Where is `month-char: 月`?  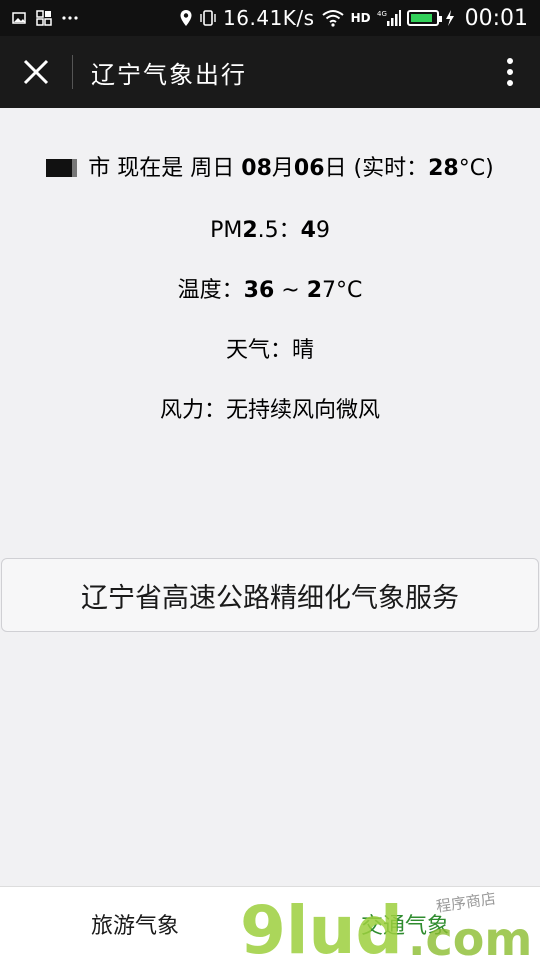
month-char: 月 is located at coordinates (282, 168).